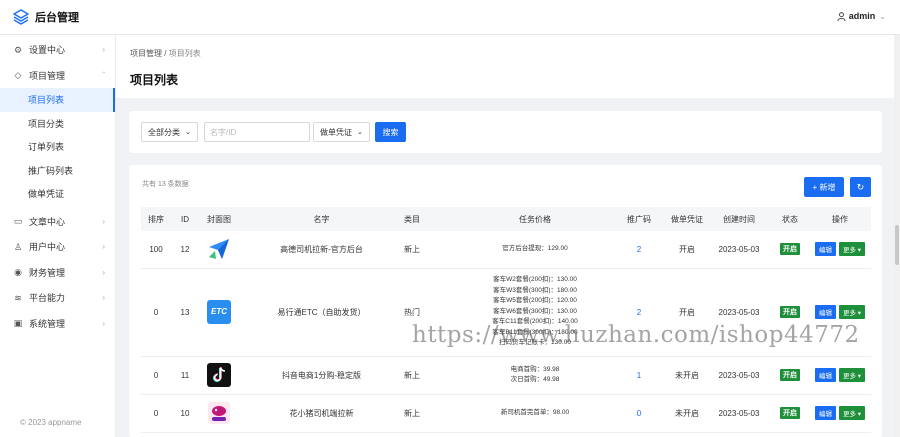 The width and height of the screenshot is (900, 437). Describe the element at coordinates (18, 221) in the screenshot. I see `book-icon: ▭` at that location.